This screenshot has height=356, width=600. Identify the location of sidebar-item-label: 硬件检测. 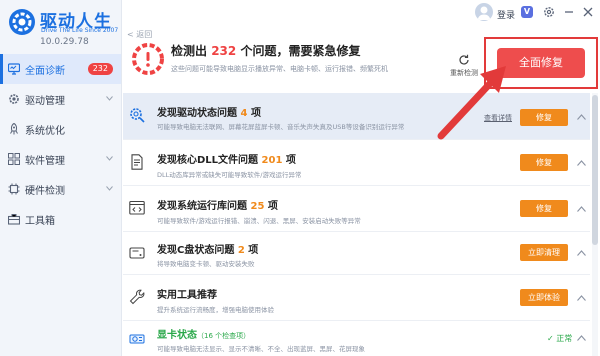
(45, 191).